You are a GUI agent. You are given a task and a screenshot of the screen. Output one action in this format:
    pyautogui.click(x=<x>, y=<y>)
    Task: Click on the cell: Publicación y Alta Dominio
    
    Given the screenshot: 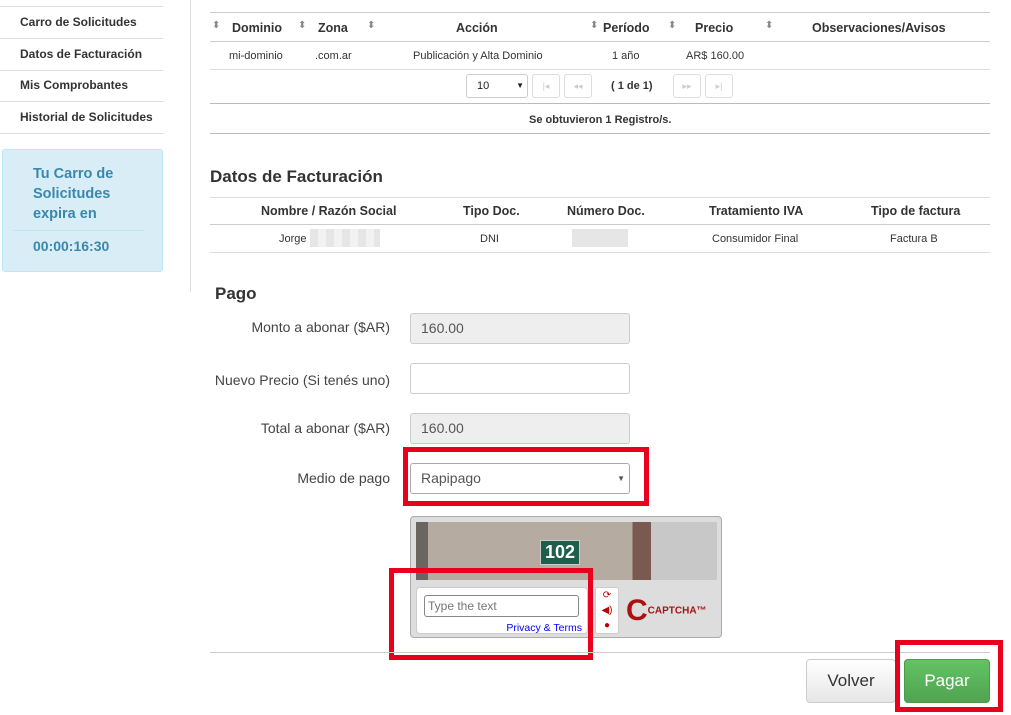 What is the action you would take?
    pyautogui.click(x=478, y=56)
    